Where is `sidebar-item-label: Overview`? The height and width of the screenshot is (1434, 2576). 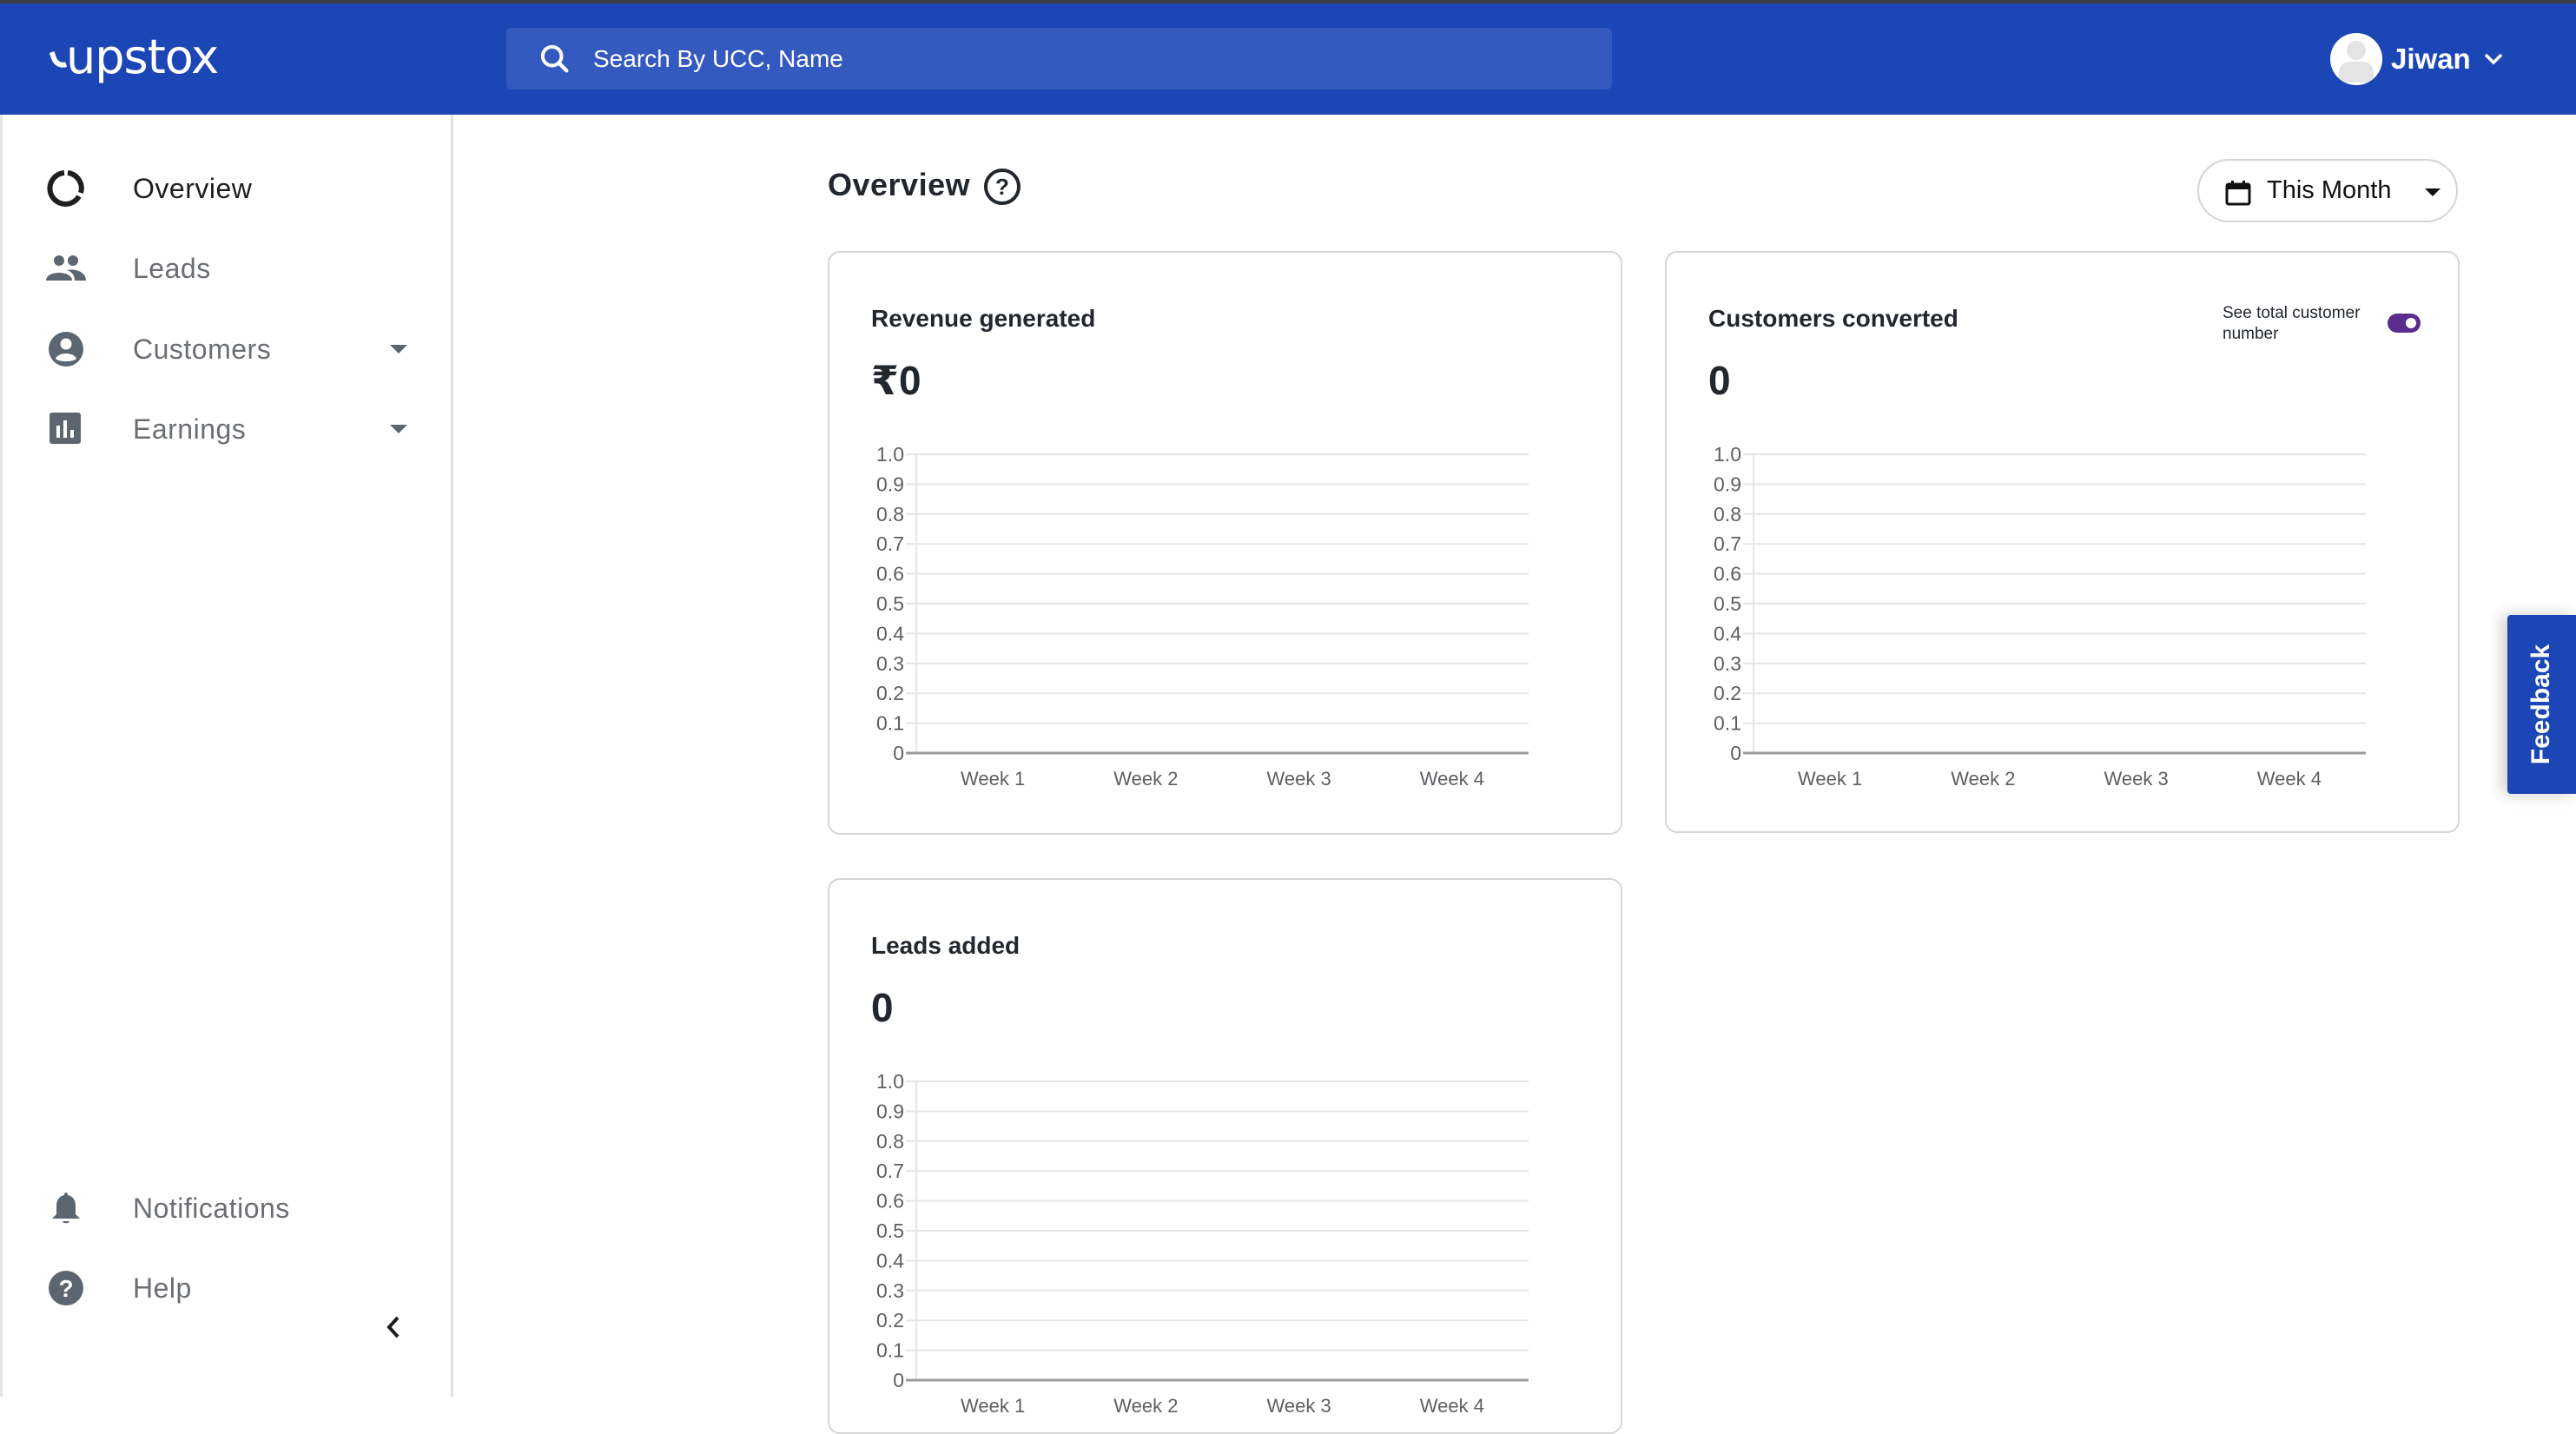
sidebar-item-label: Overview is located at coordinates (193, 188).